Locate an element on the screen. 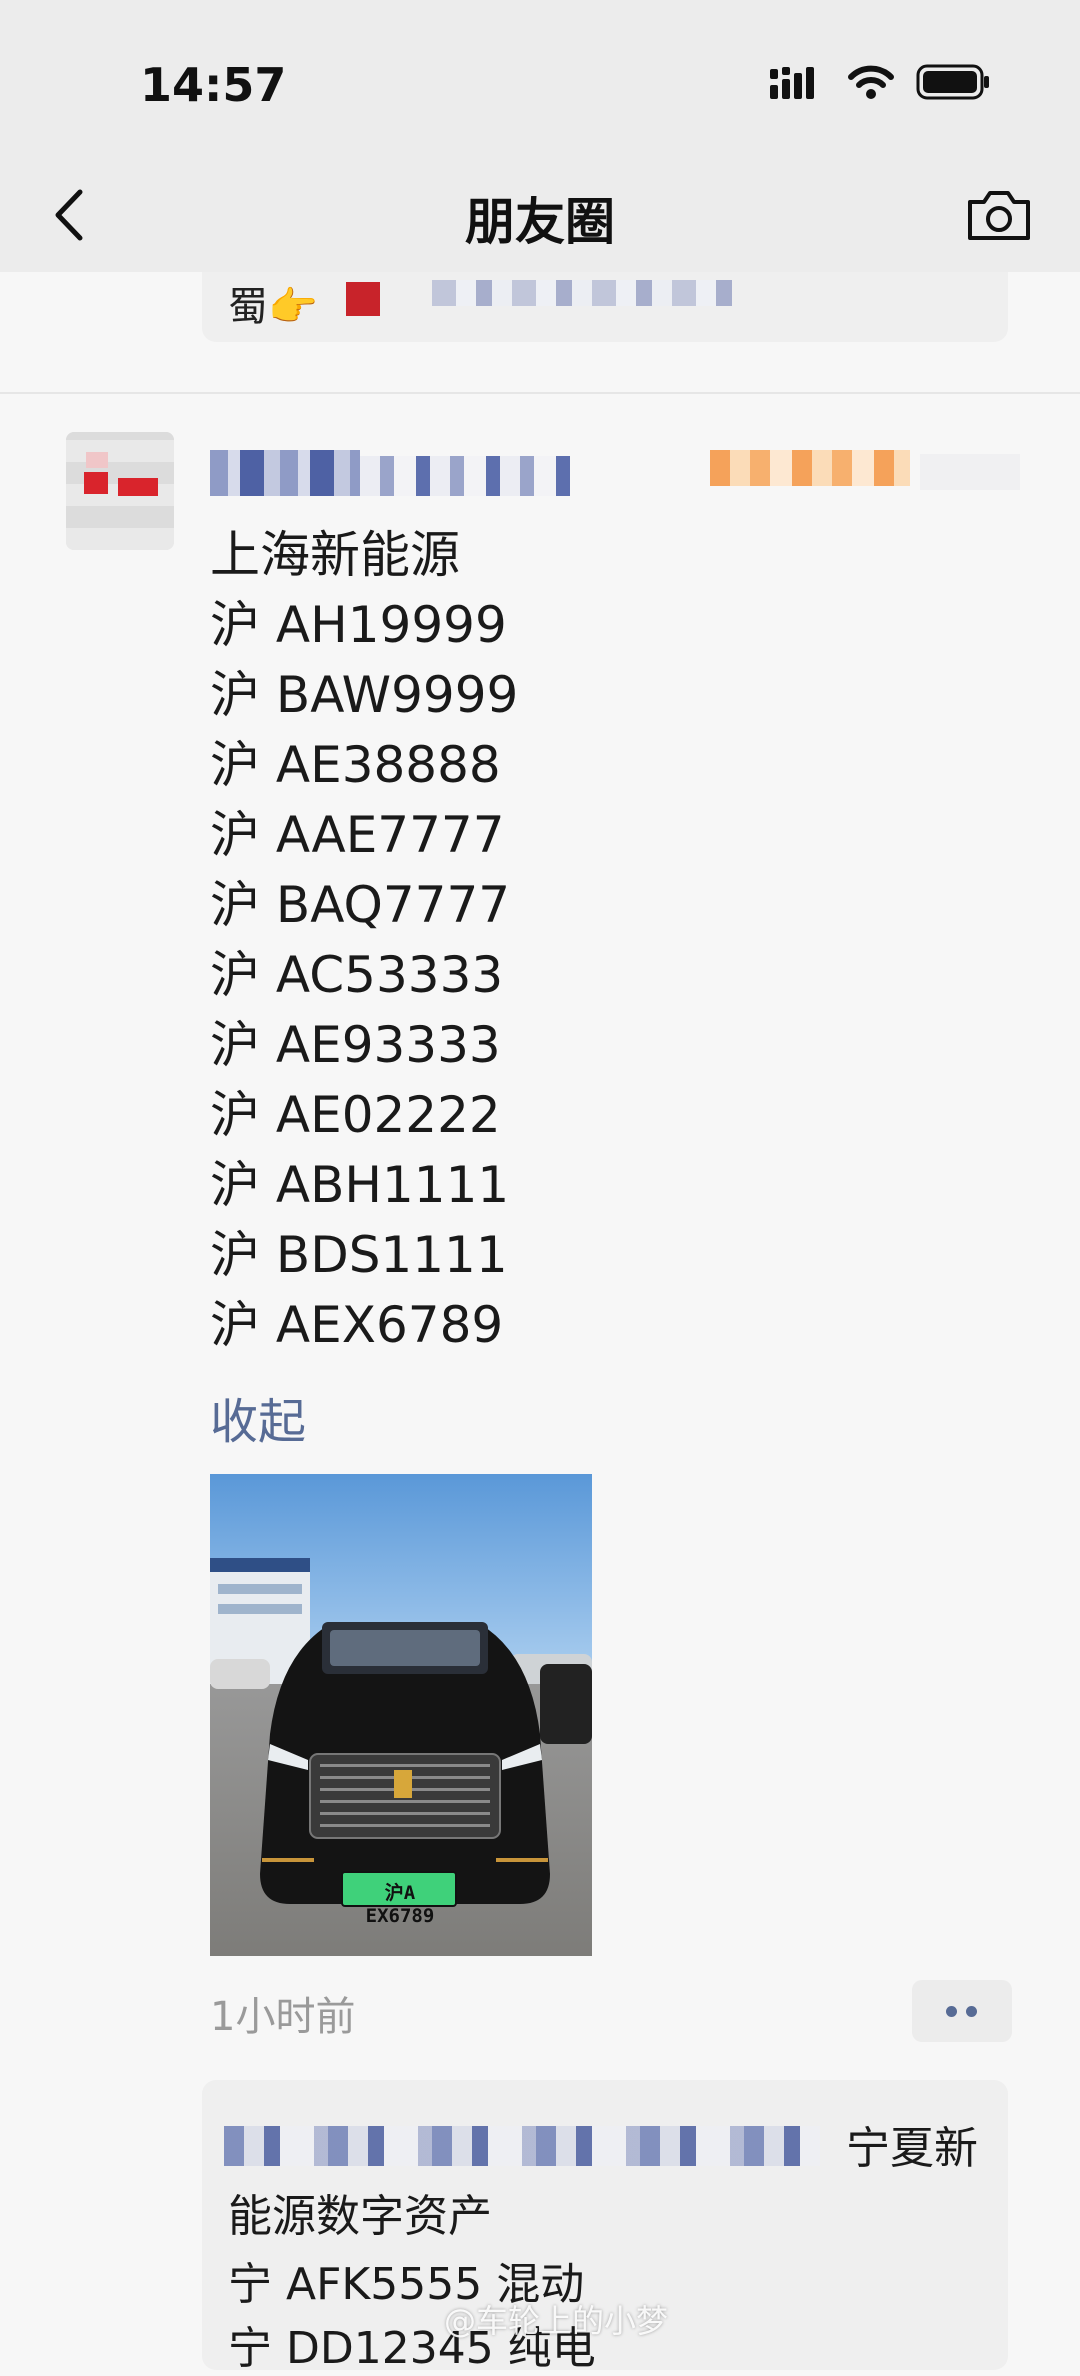 The width and height of the screenshot is (1080, 2376). post-line: 沪 BAQ7777 is located at coordinates (360, 905).